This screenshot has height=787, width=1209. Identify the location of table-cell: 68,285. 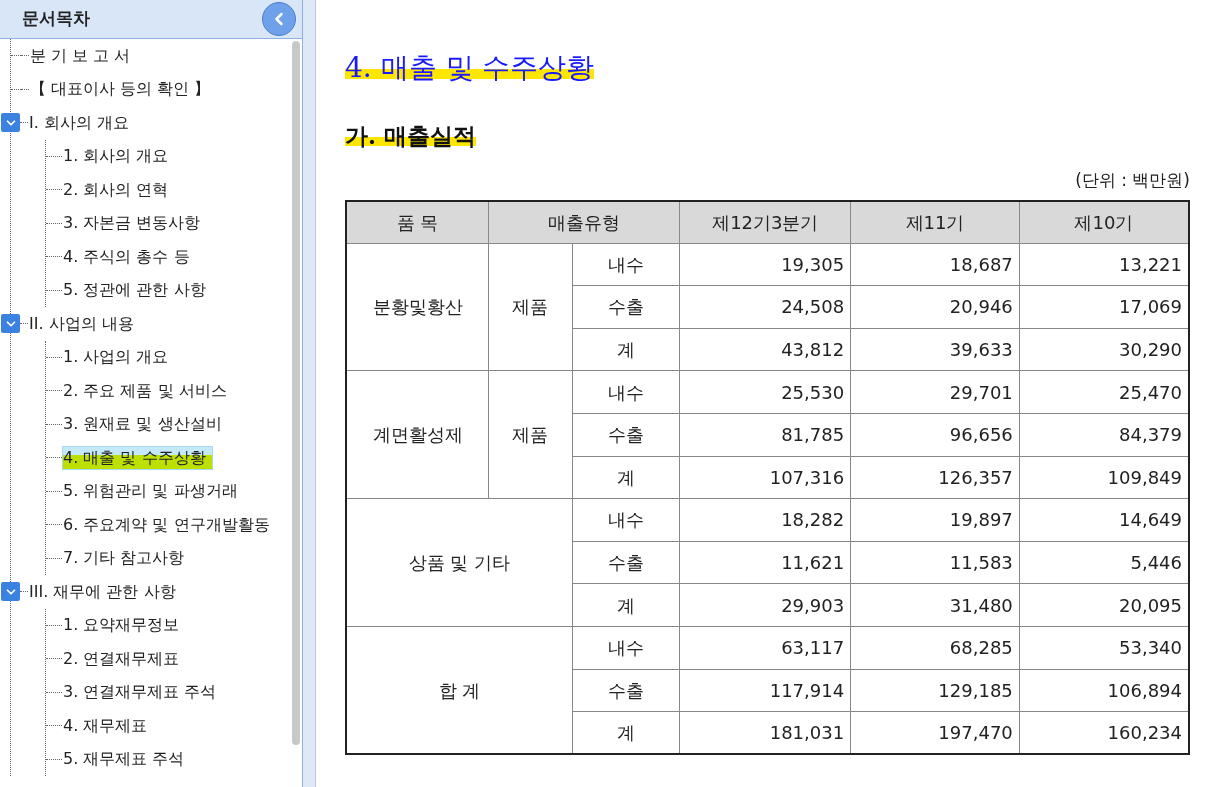
(935, 648).